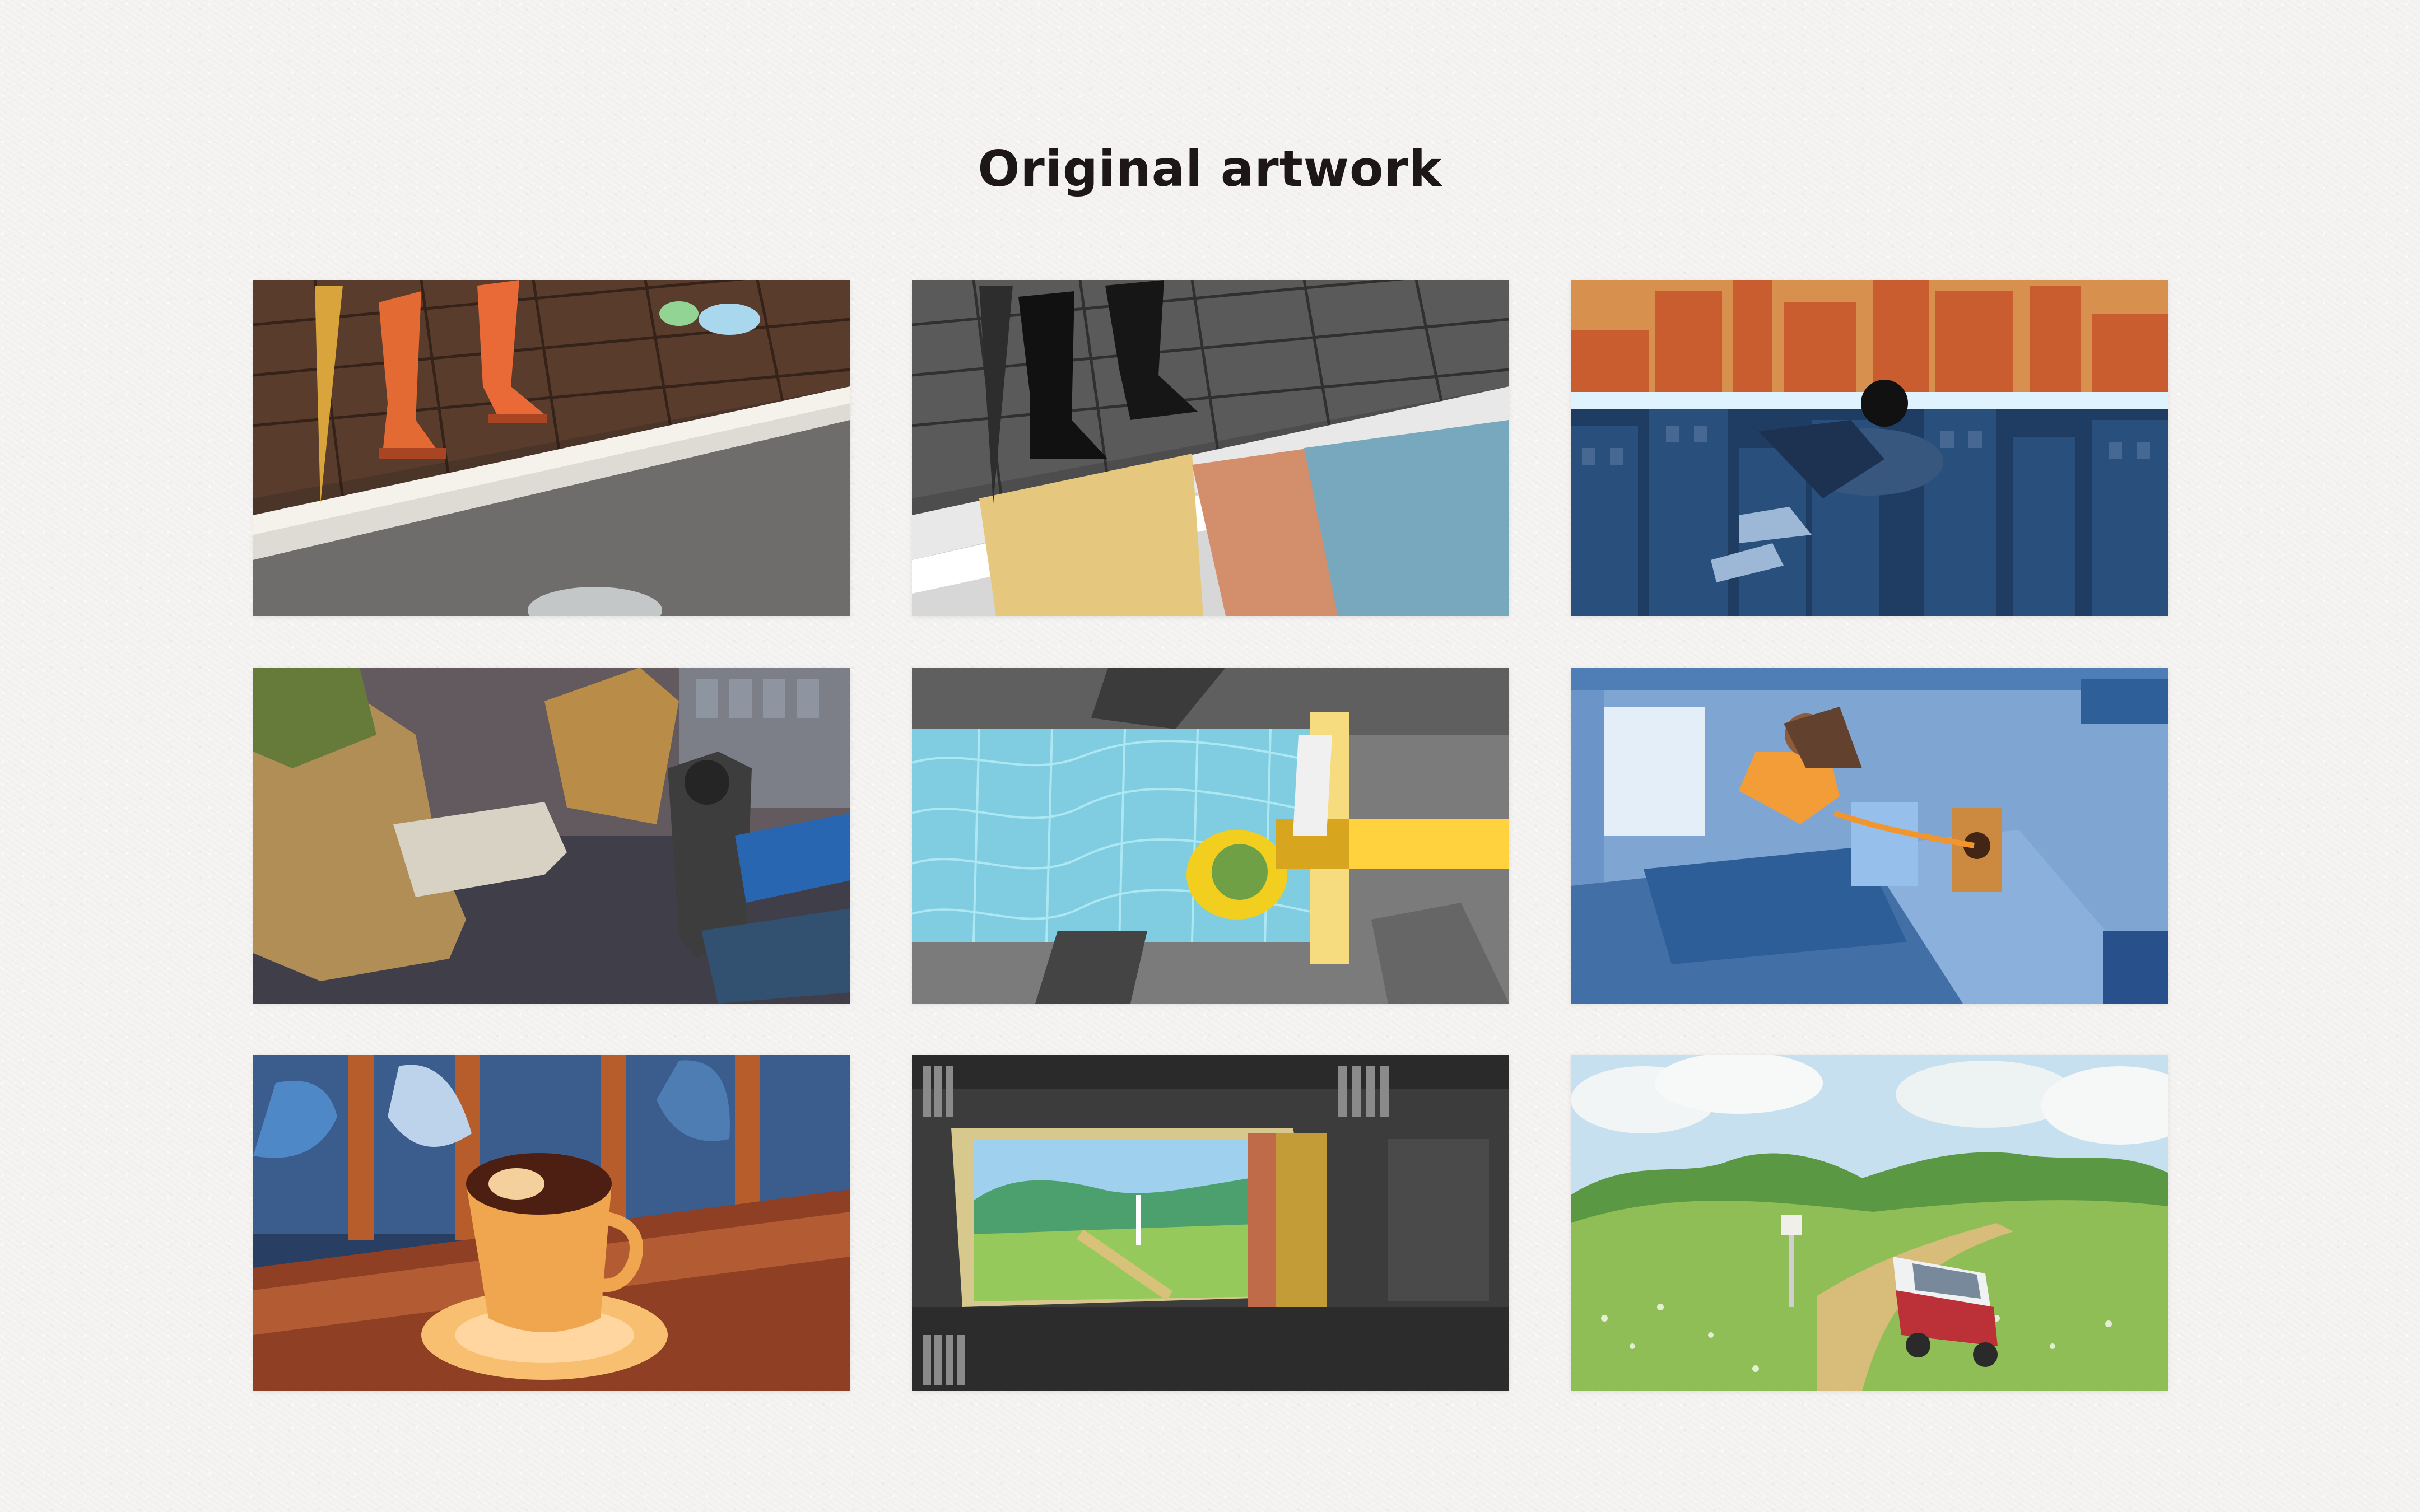 The height and width of the screenshot is (1512, 2420). I want to click on artwork-image-valley-bus, so click(1870, 1223).